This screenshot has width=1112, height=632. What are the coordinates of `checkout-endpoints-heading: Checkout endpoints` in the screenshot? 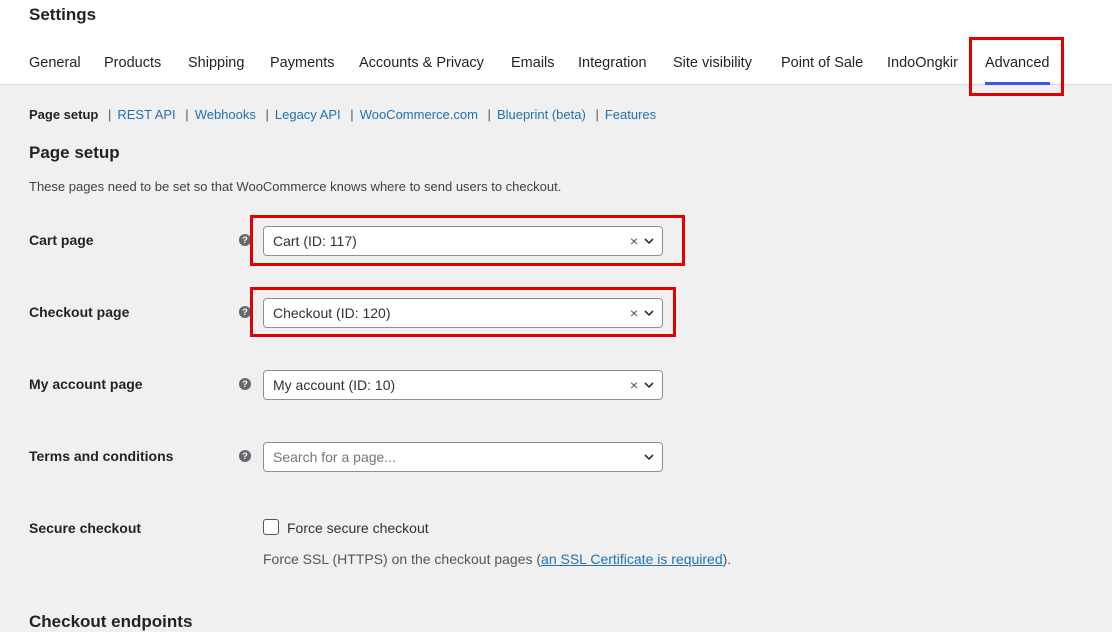 It's located at (111, 621).